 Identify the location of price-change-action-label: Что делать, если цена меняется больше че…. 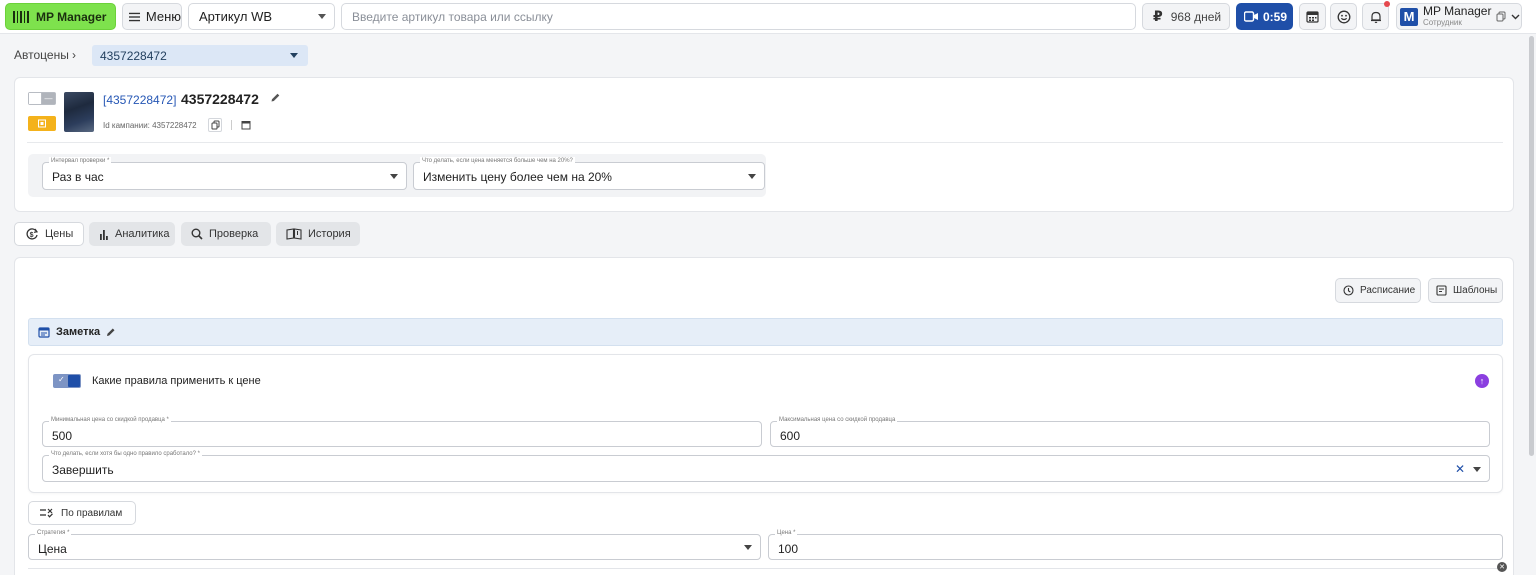
(497, 161).